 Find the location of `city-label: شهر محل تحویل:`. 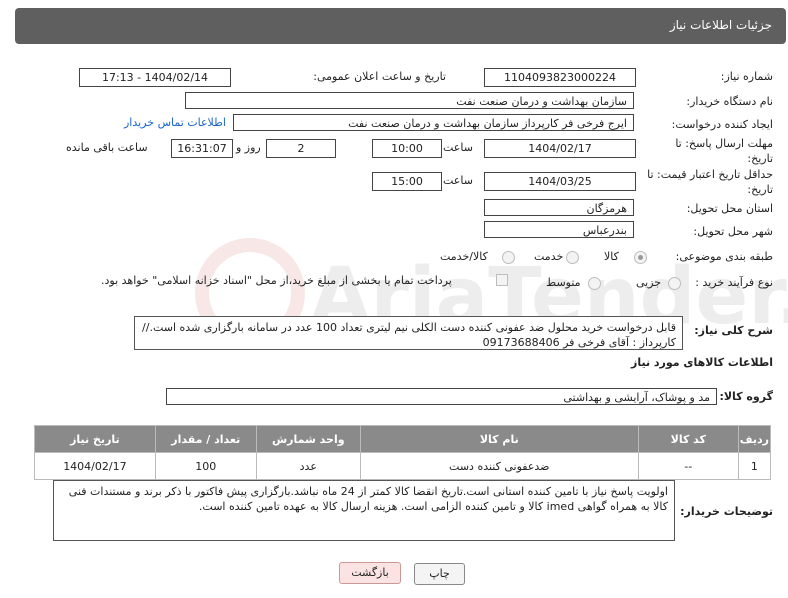

city-label: شهر محل تحویل: is located at coordinates (733, 231).